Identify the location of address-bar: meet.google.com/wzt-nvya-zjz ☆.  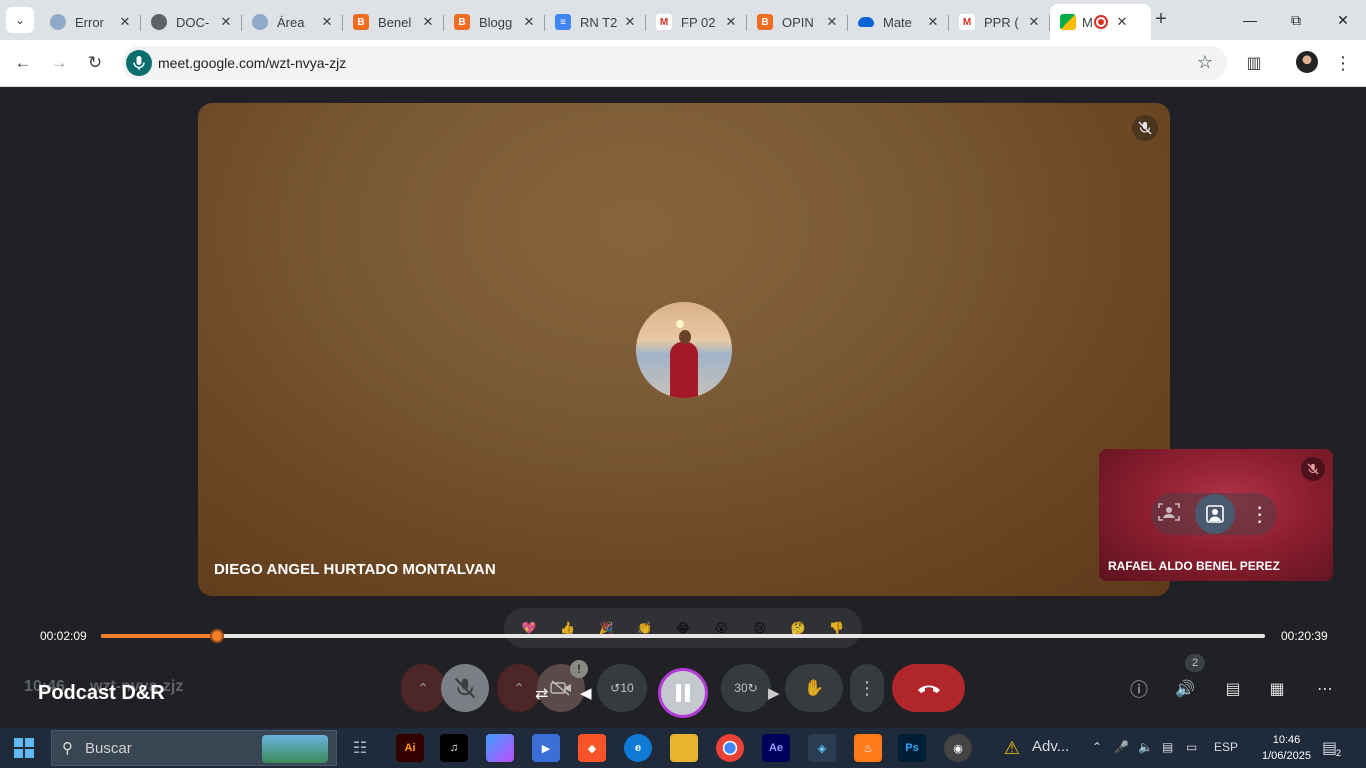
(674, 63).